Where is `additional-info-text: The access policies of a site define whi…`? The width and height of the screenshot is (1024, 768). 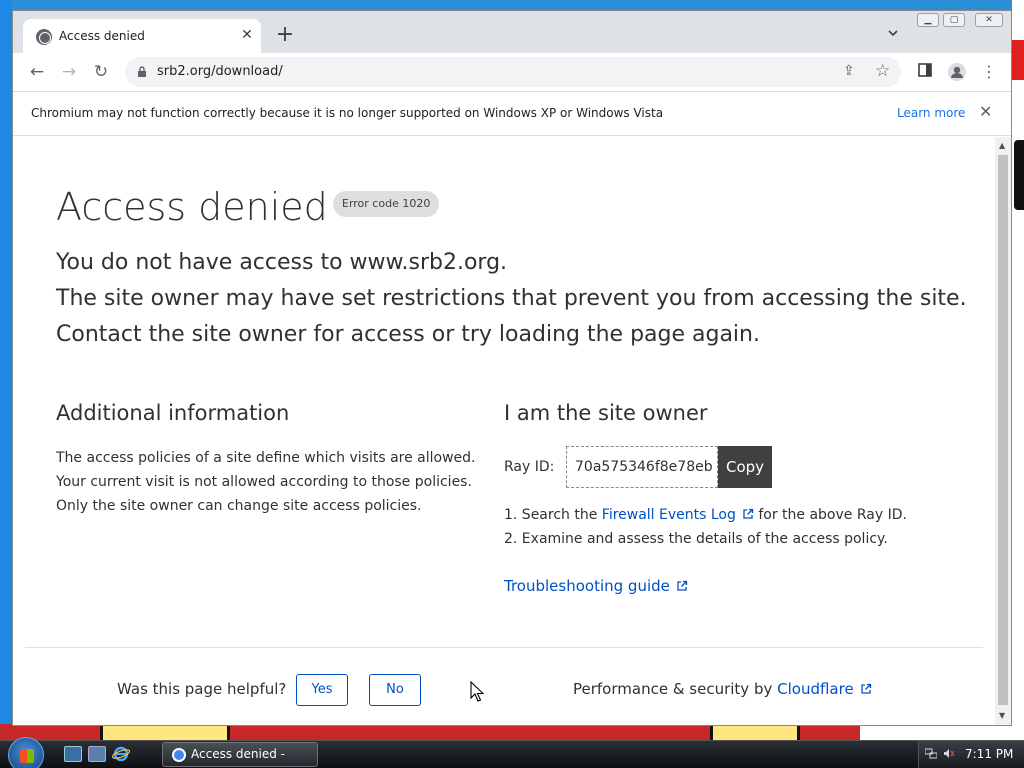 additional-info-text: The access policies of a site define whi… is located at coordinates (266, 482).